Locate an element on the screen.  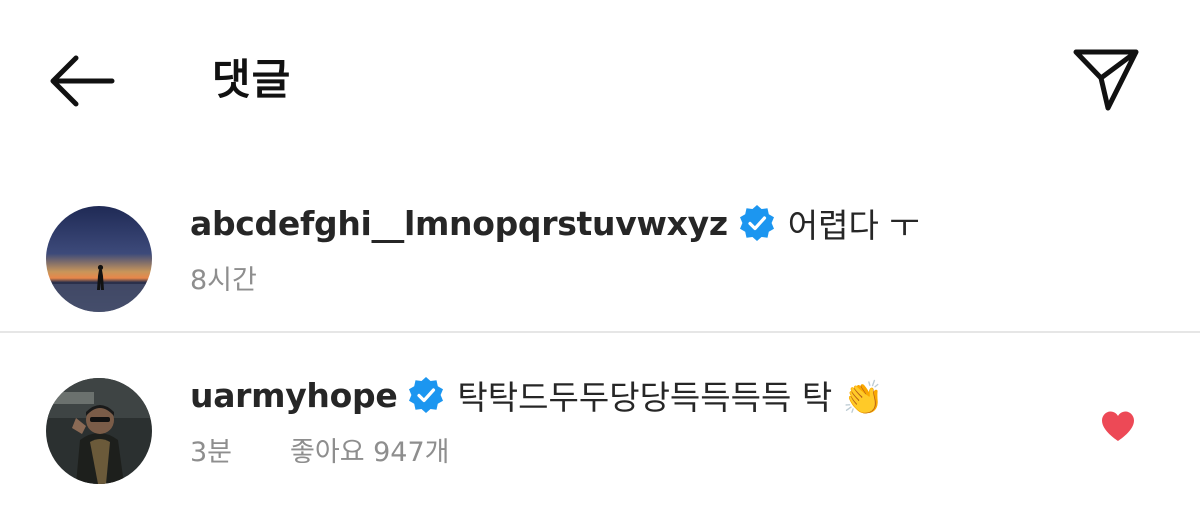
username: abcdefghi__lmnopqrstuvwxyz is located at coordinates (459, 223).